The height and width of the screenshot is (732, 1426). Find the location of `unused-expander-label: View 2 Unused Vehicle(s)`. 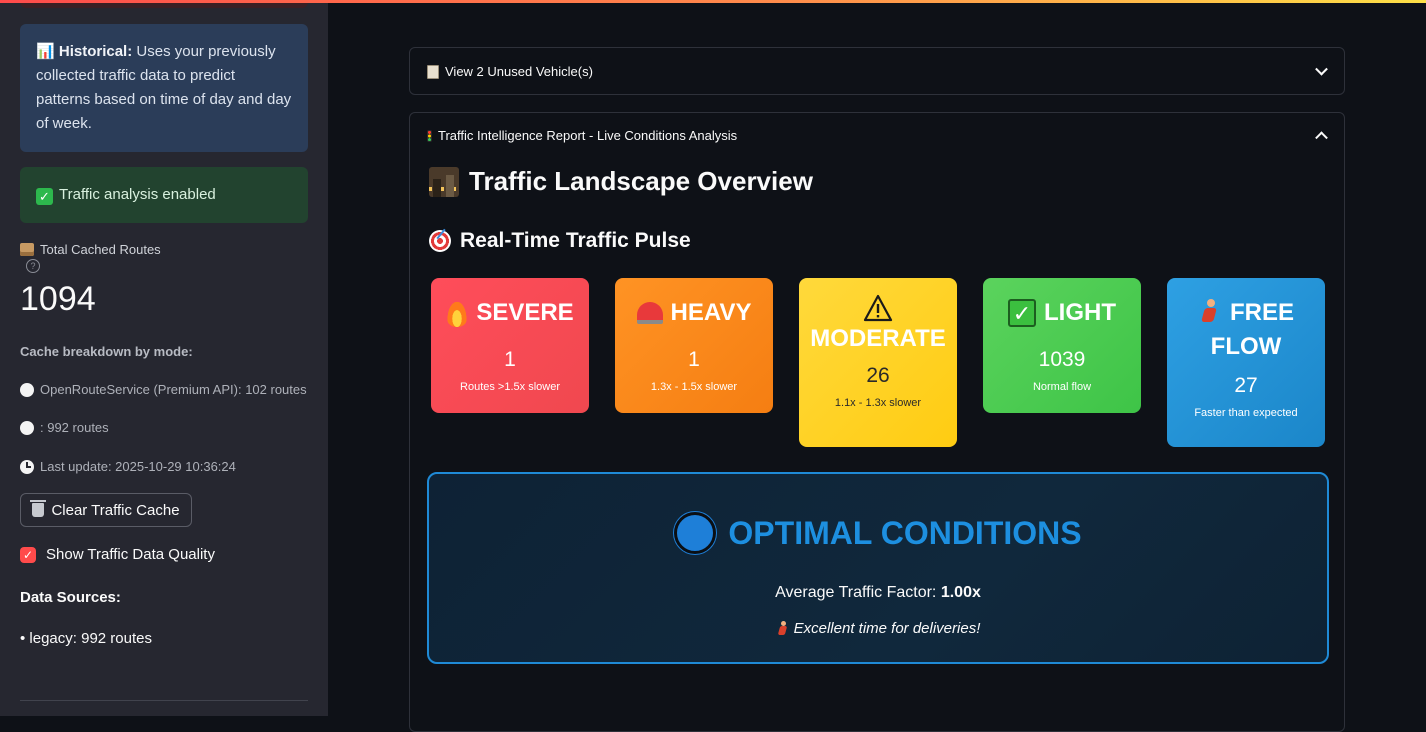

unused-expander-label: View 2 Unused Vehicle(s) is located at coordinates (519, 71).